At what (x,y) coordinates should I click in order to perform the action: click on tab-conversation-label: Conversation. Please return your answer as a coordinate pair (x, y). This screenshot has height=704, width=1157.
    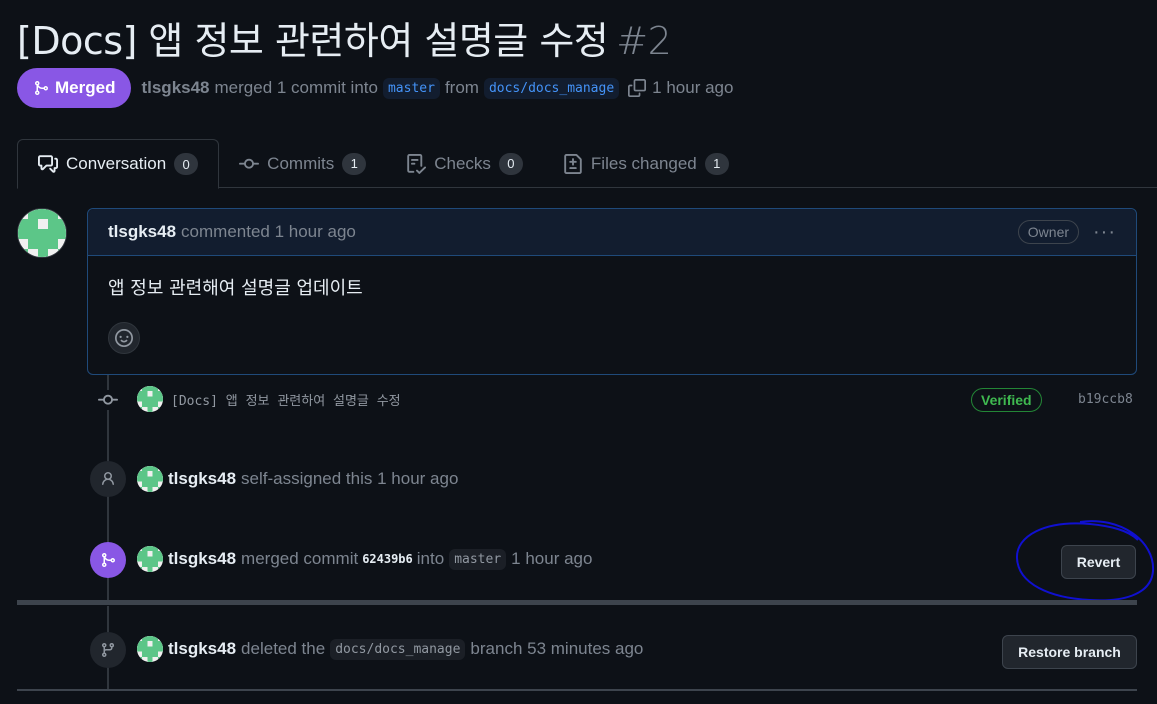
    Looking at the image, I should click on (116, 163).